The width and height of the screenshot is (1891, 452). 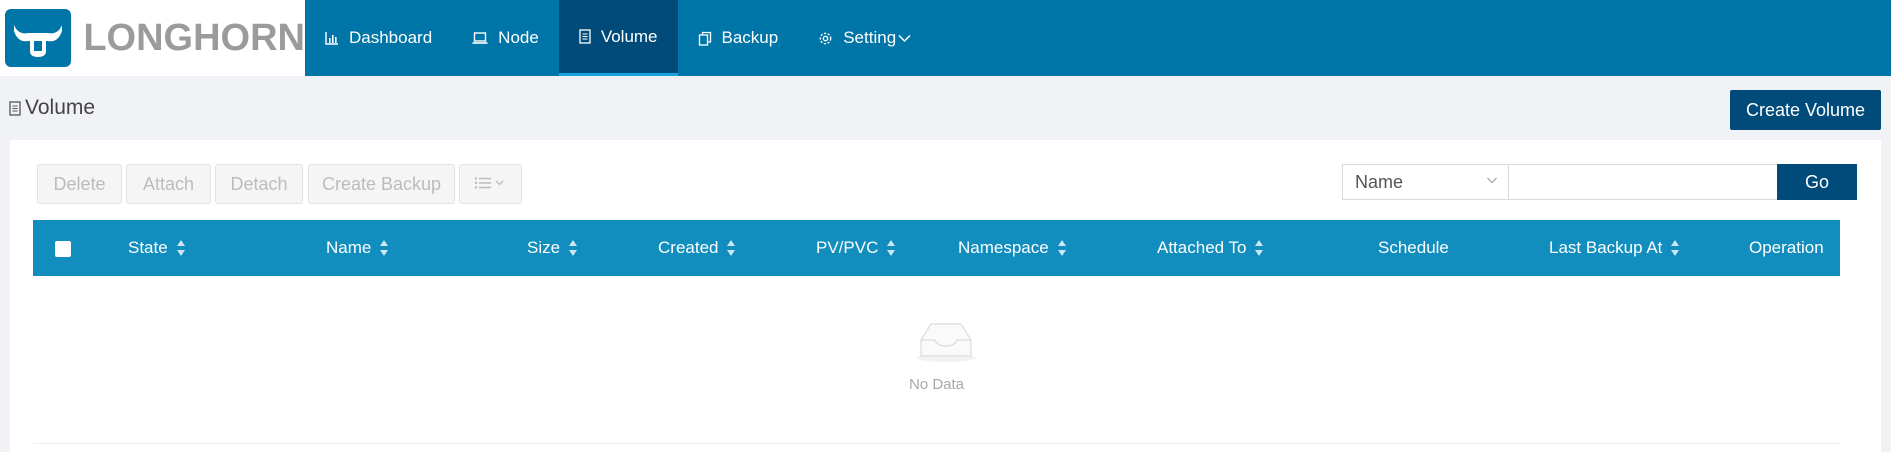 I want to click on detach-button: Detach, so click(x=259, y=184).